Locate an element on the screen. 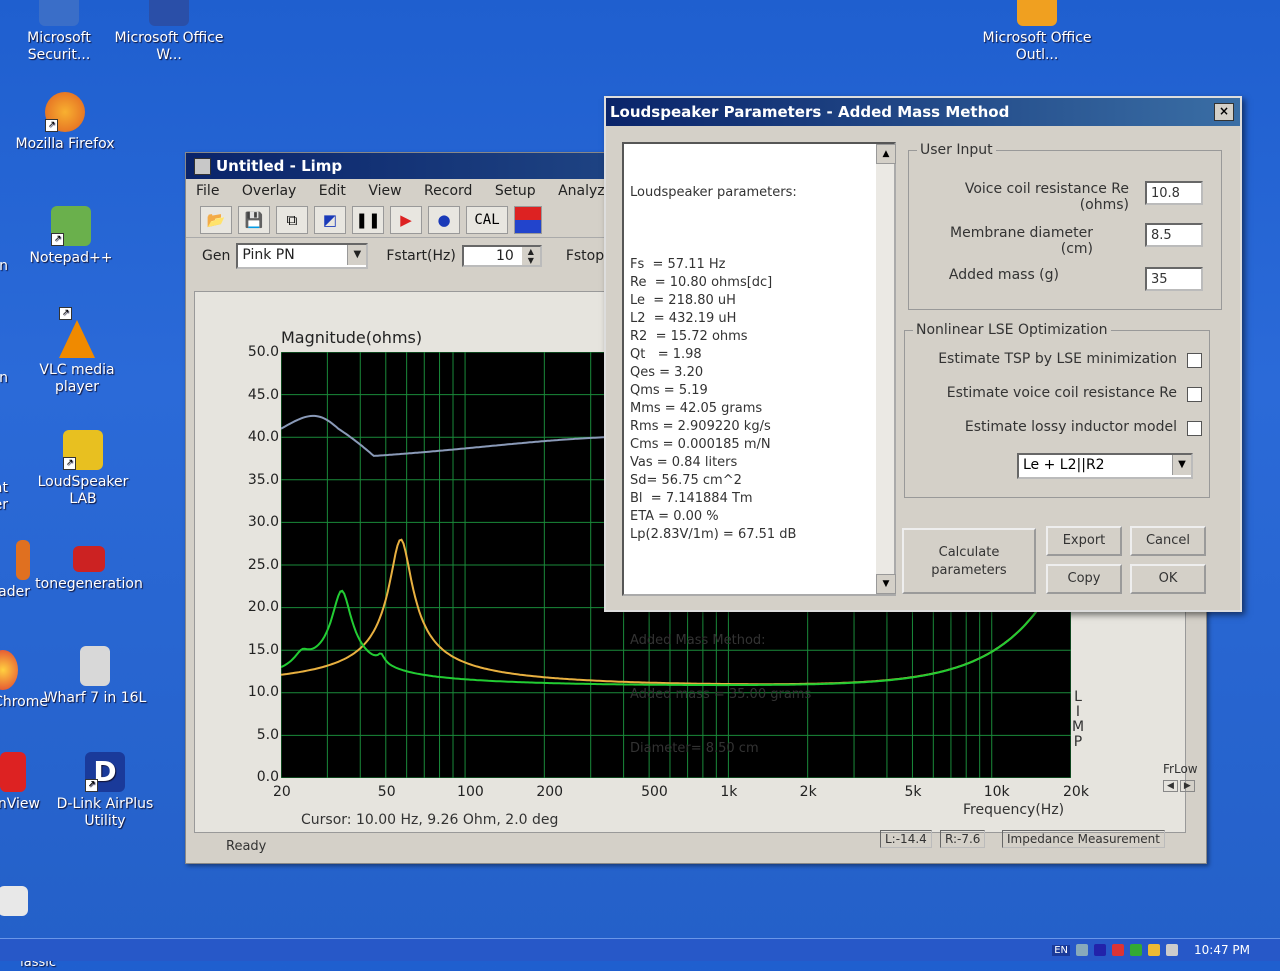 The width and height of the screenshot is (1280, 971). close-icon: × is located at coordinates (1224, 112).